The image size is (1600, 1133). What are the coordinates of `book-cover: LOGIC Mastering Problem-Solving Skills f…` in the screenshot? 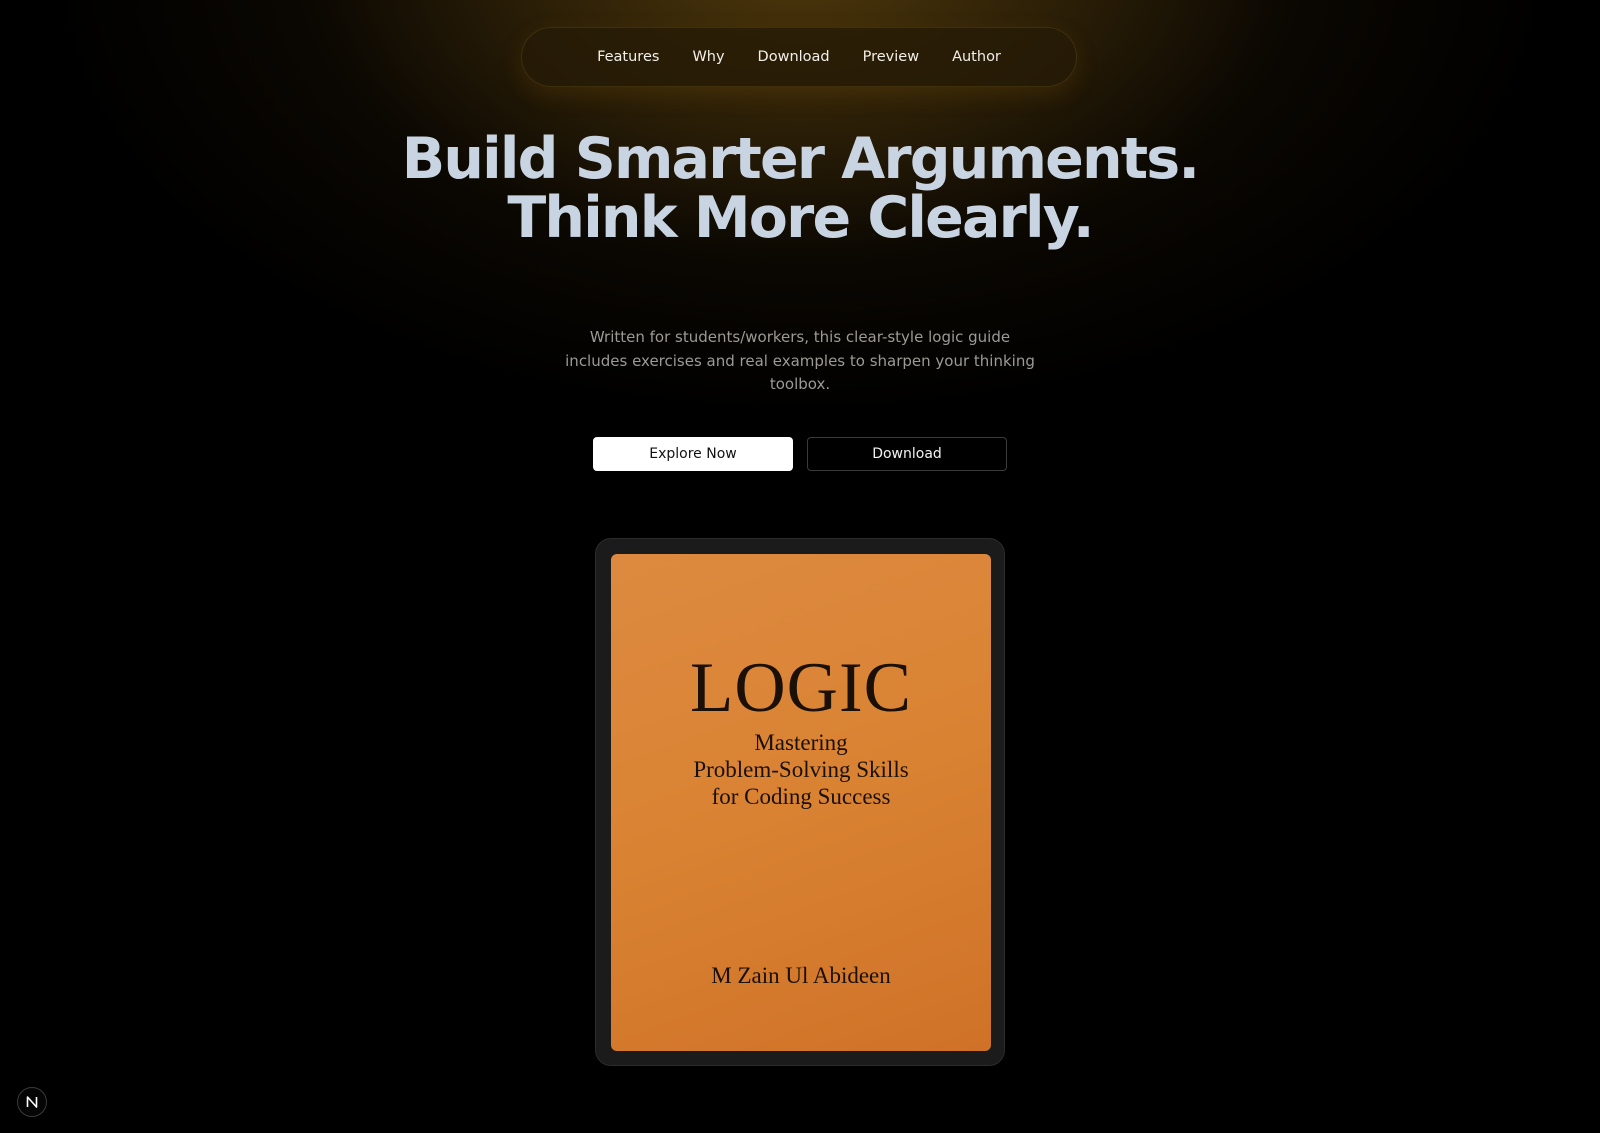 It's located at (801, 802).